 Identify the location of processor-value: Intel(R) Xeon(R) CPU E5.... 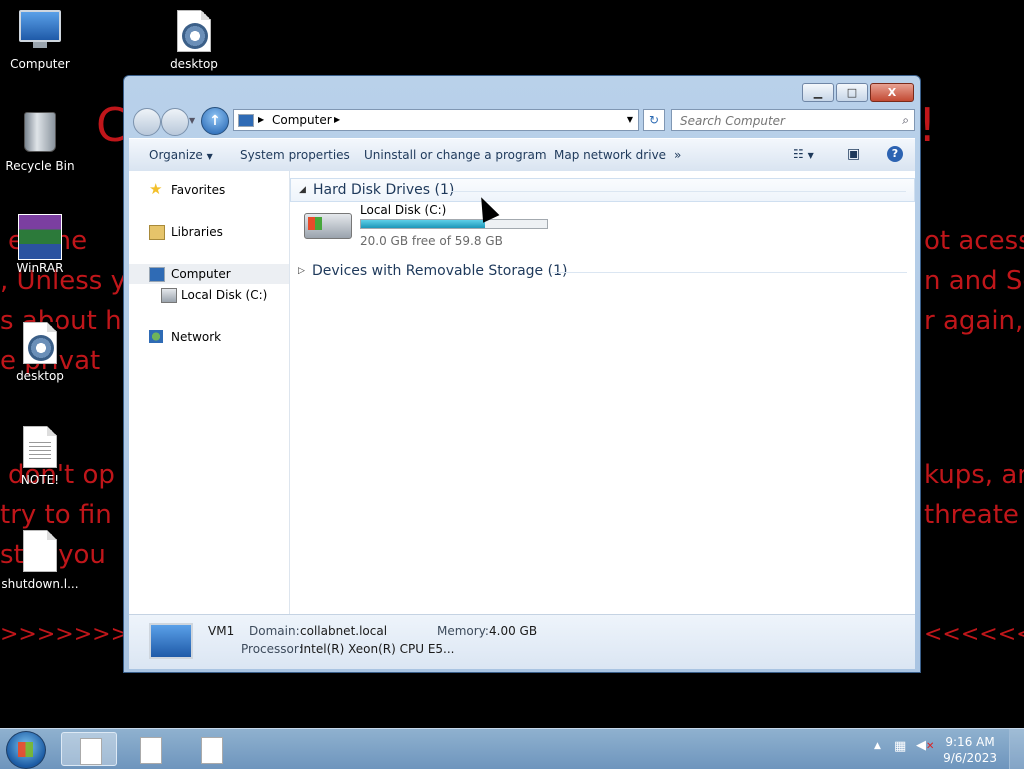
(377, 649).